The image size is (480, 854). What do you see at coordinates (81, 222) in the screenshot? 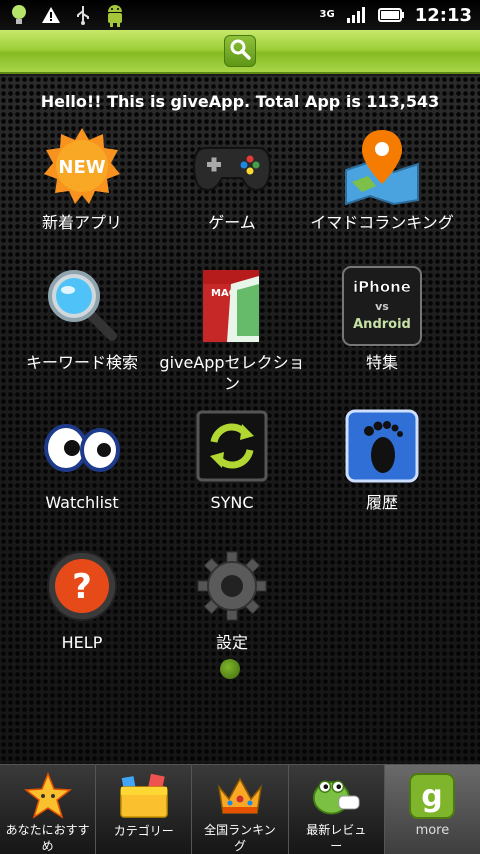
I see `tile-label: 新着アプリ` at bounding box center [81, 222].